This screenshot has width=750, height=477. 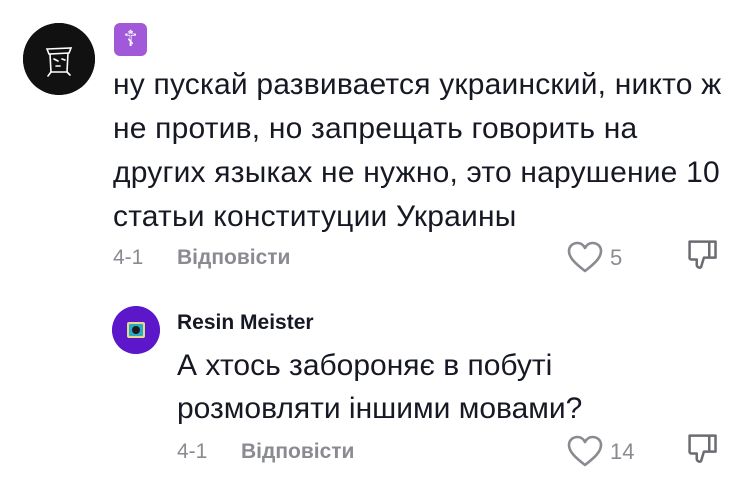 I want to click on religious-badge-icon: ☦, so click(x=130, y=39).